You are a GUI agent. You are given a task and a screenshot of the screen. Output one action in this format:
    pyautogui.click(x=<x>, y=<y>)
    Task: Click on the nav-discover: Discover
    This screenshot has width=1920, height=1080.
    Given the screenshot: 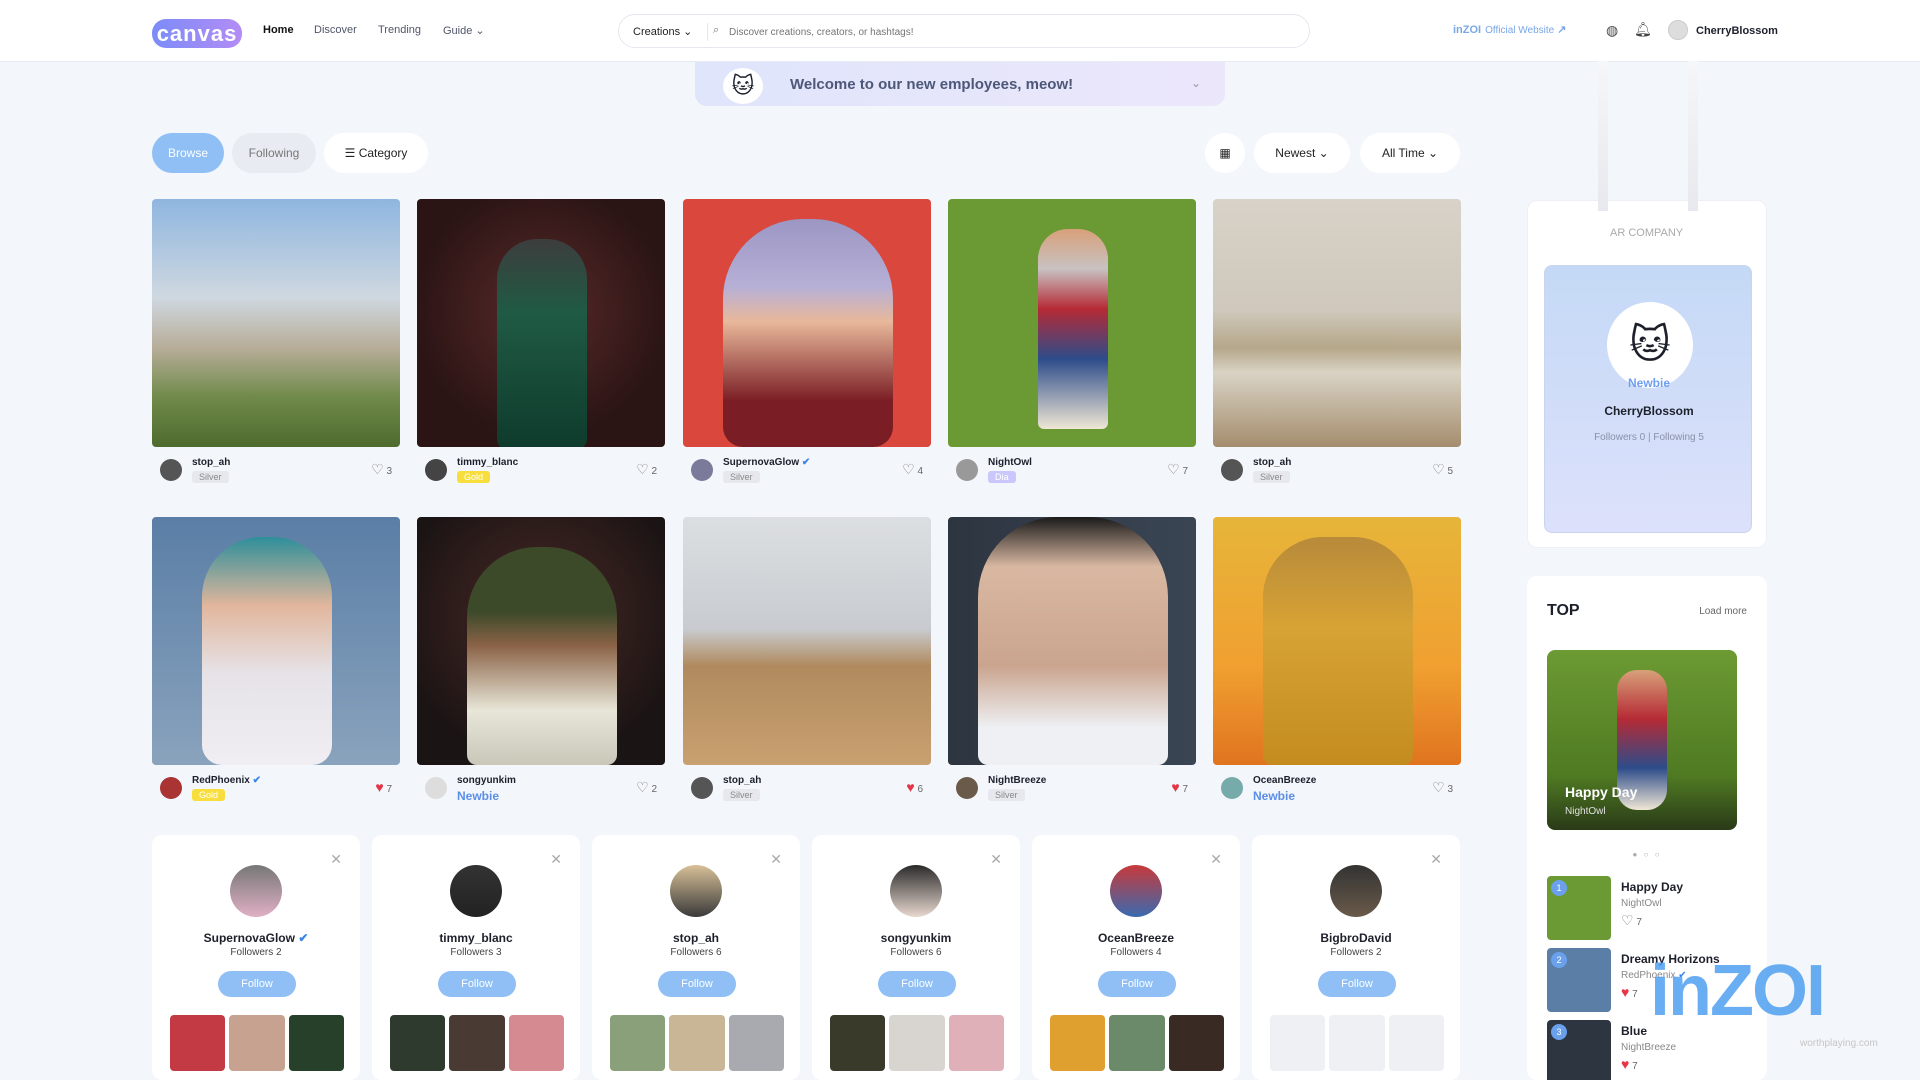 What is the action you would take?
    pyautogui.click(x=335, y=30)
    